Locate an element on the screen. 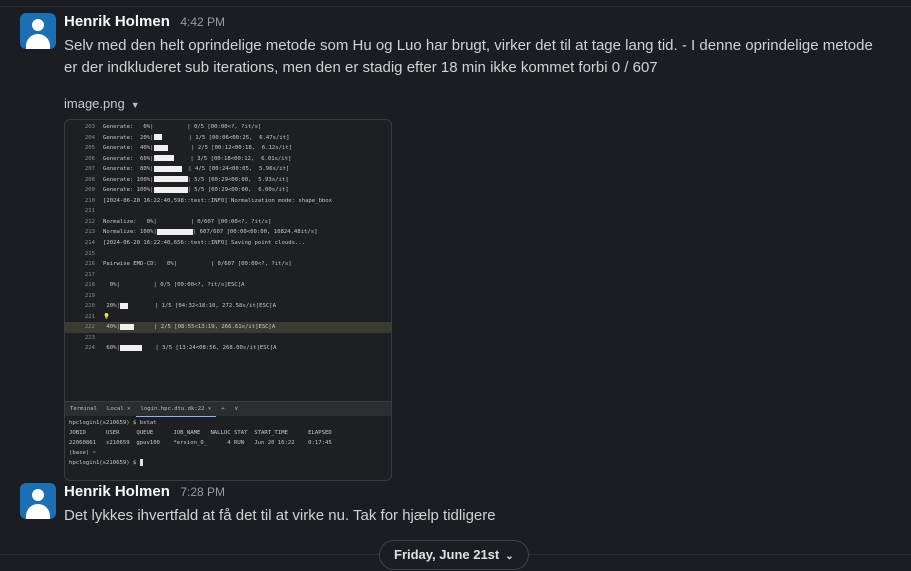 This screenshot has height=571, width=911. message-header: Henrik Holmen 7:28 PM is located at coordinates (144, 492).